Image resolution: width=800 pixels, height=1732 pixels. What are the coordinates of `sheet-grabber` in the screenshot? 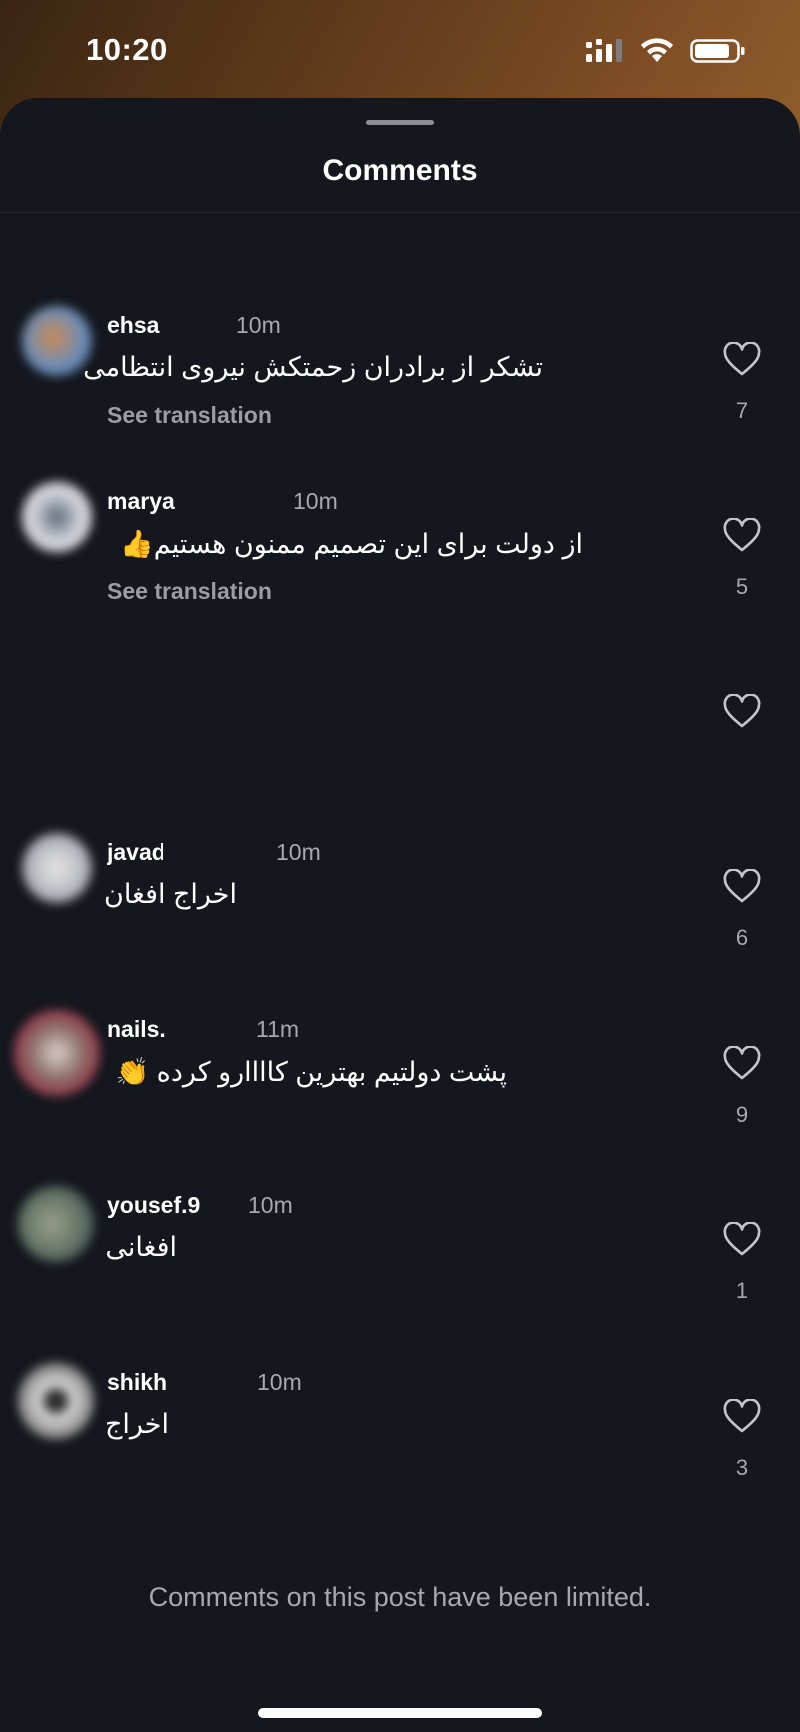 It's located at (400, 122).